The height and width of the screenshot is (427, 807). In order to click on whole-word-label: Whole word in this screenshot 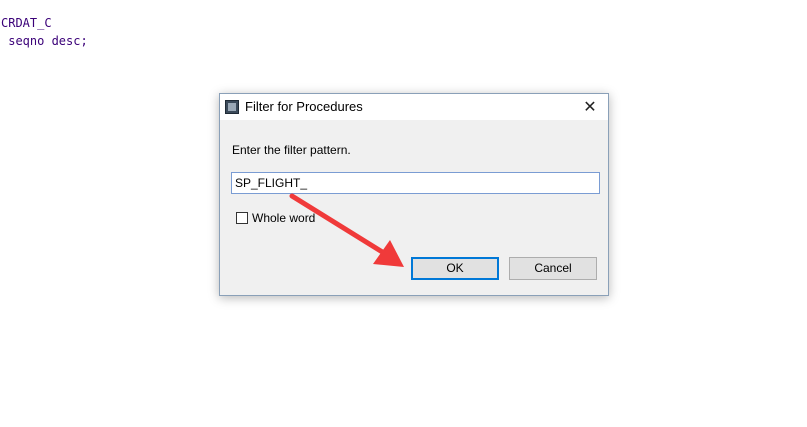, I will do `click(284, 217)`.